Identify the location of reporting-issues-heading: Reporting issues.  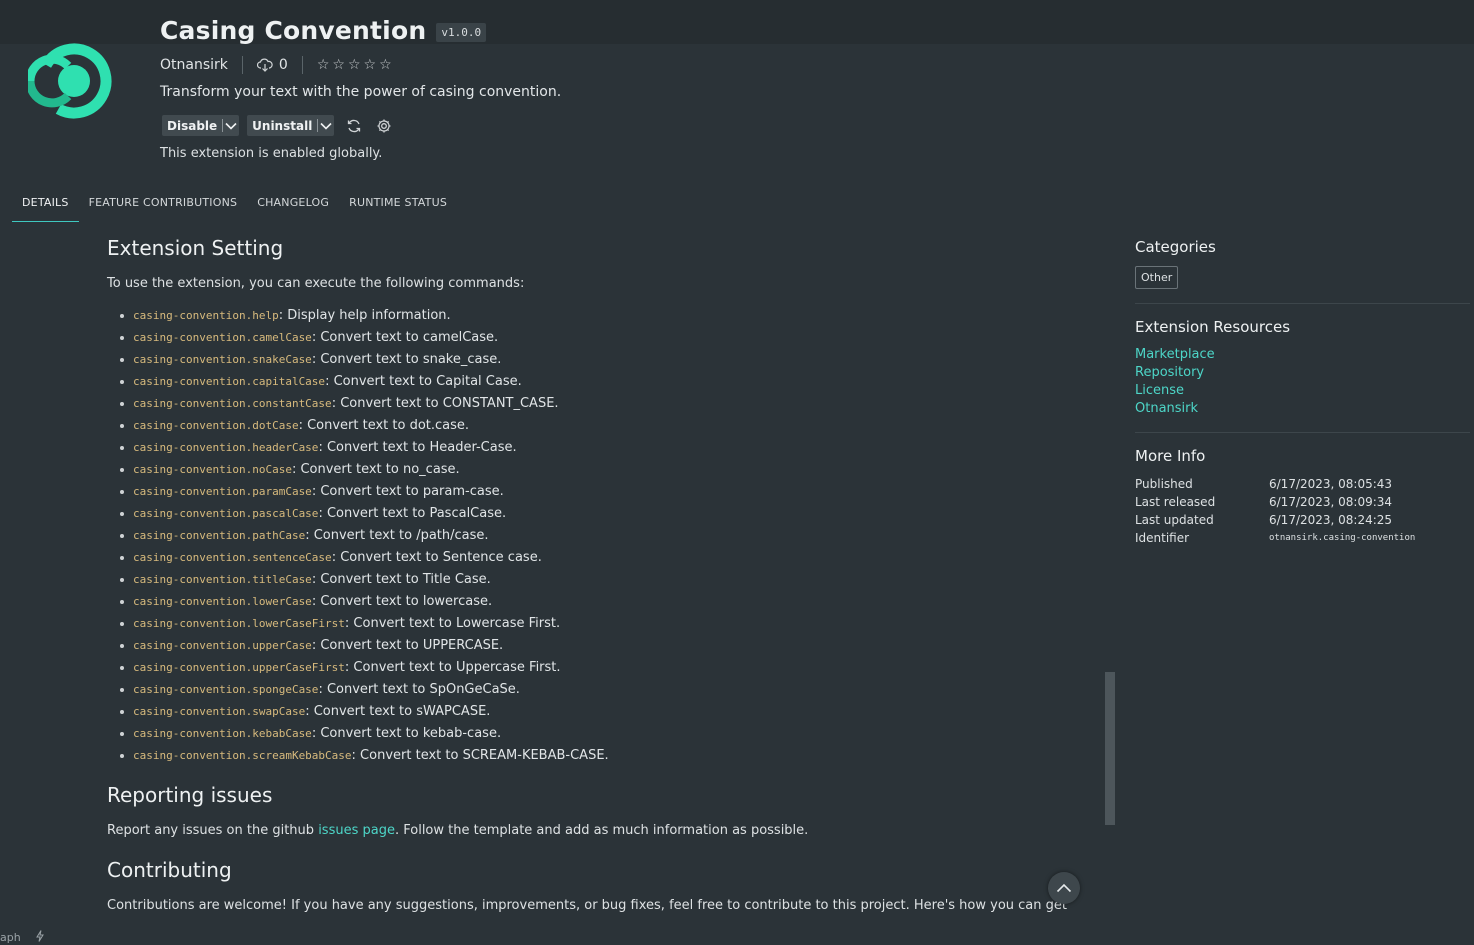
(190, 795).